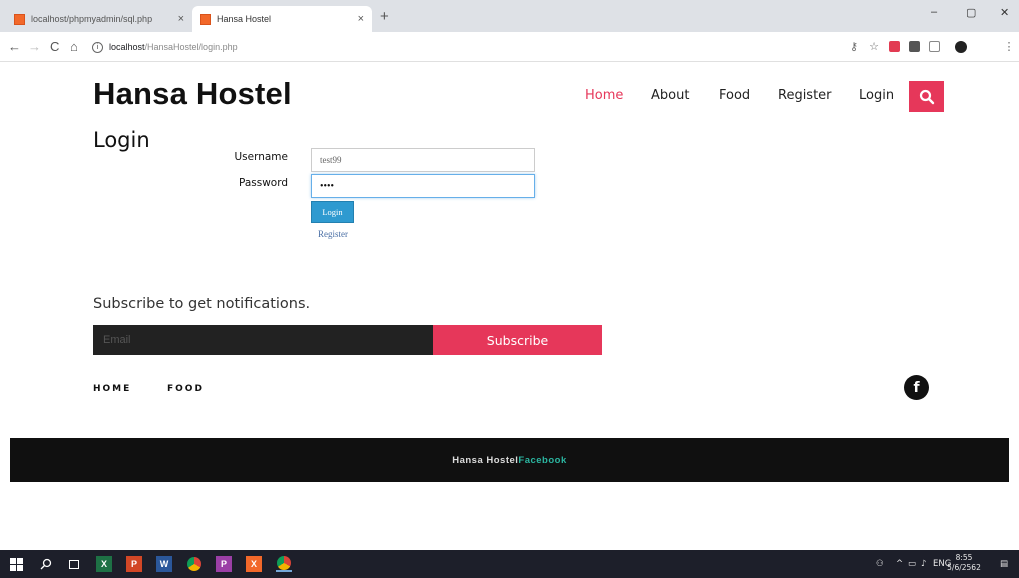  I want to click on username-input: test99, so click(423, 160).